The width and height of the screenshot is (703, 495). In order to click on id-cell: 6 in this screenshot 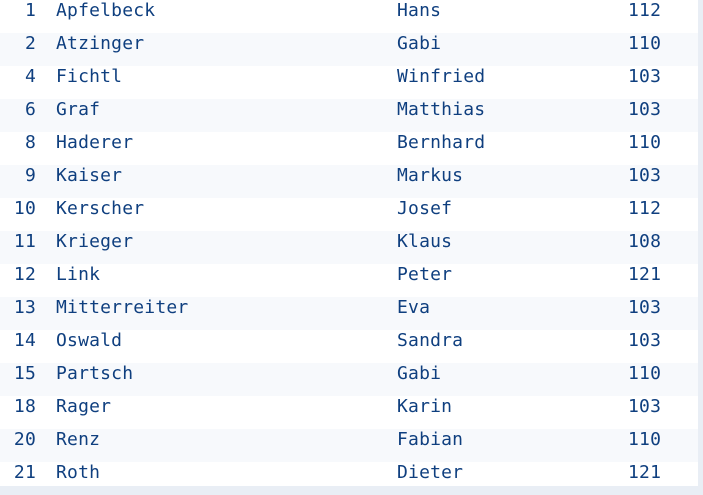, I will do `click(30, 109)`.